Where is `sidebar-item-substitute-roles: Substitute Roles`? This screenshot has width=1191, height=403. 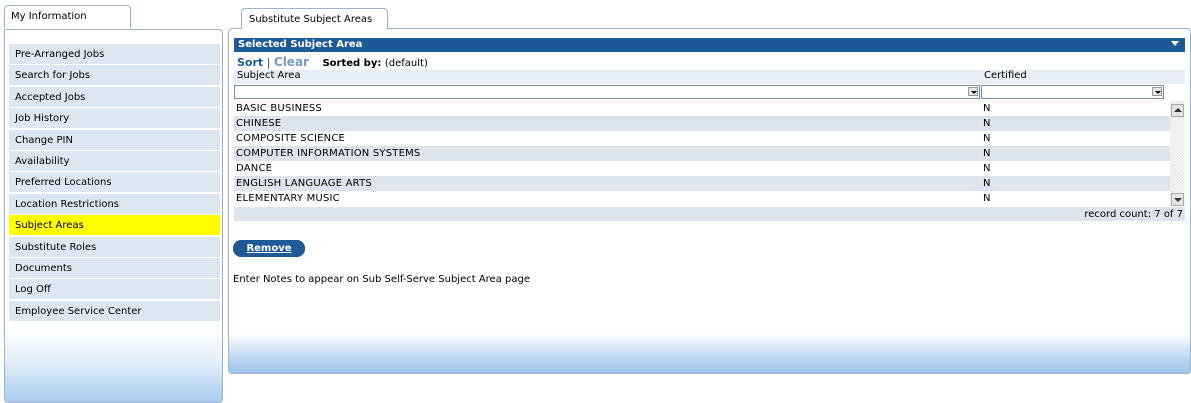 sidebar-item-substitute-roles: Substitute Roles is located at coordinates (114, 246).